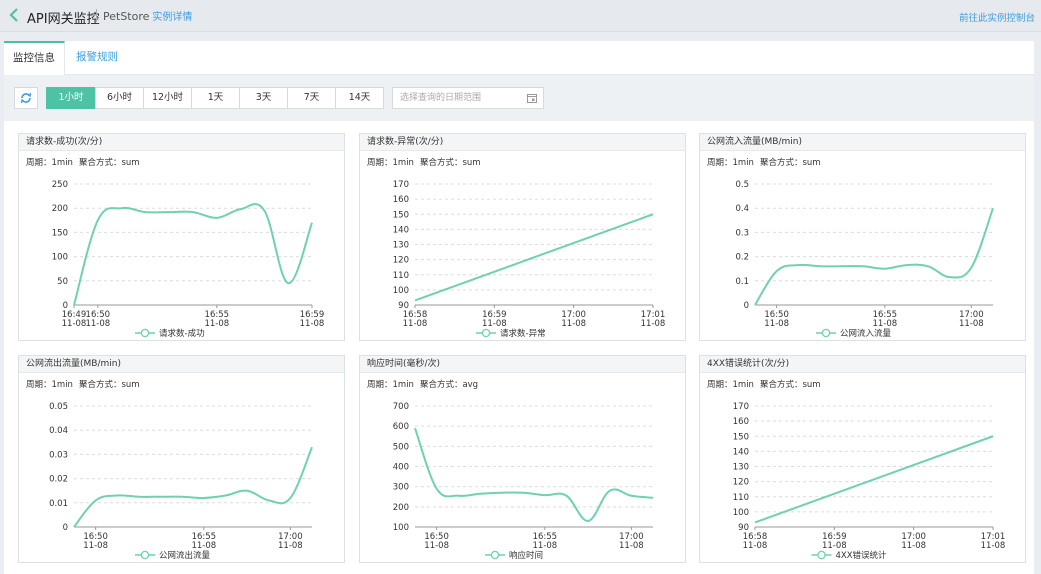 Image resolution: width=1041 pixels, height=574 pixels. What do you see at coordinates (742, 185) in the screenshot?
I see `y-tick-label: 0.5` at bounding box center [742, 185].